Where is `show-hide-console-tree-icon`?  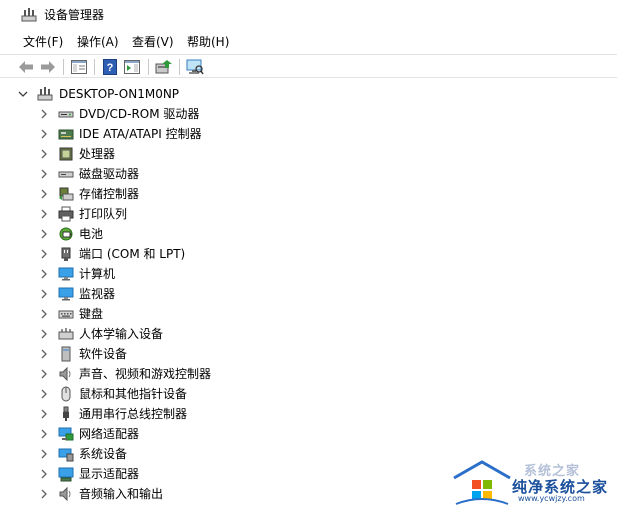
show-hide-console-tree-icon is located at coordinates (79, 67).